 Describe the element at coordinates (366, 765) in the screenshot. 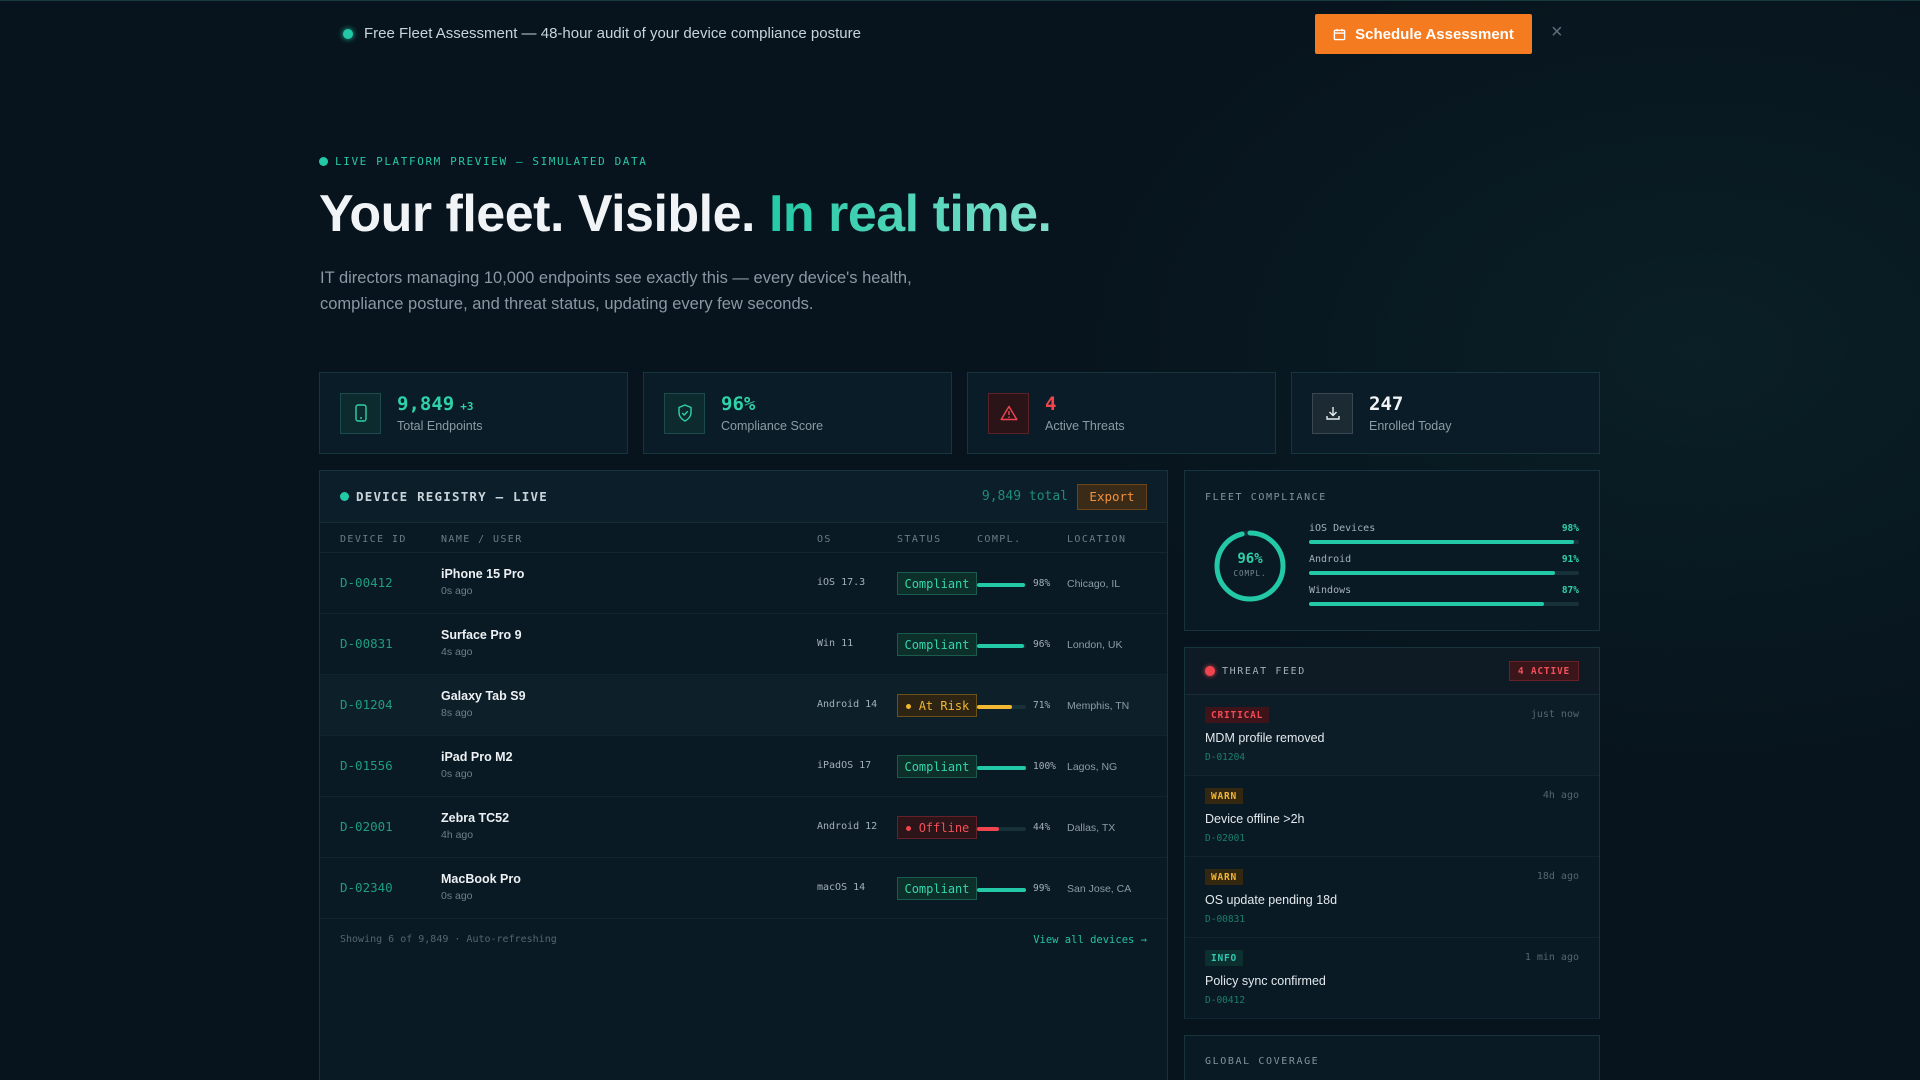

I see `device-id: D-01556` at that location.